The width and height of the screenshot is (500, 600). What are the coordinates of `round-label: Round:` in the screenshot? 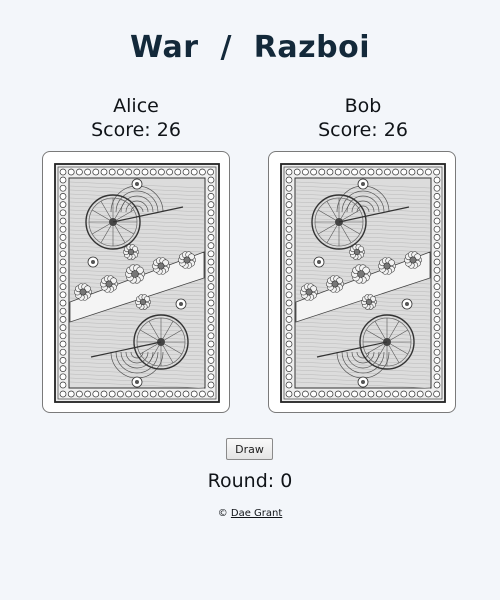 It's located at (241, 481).